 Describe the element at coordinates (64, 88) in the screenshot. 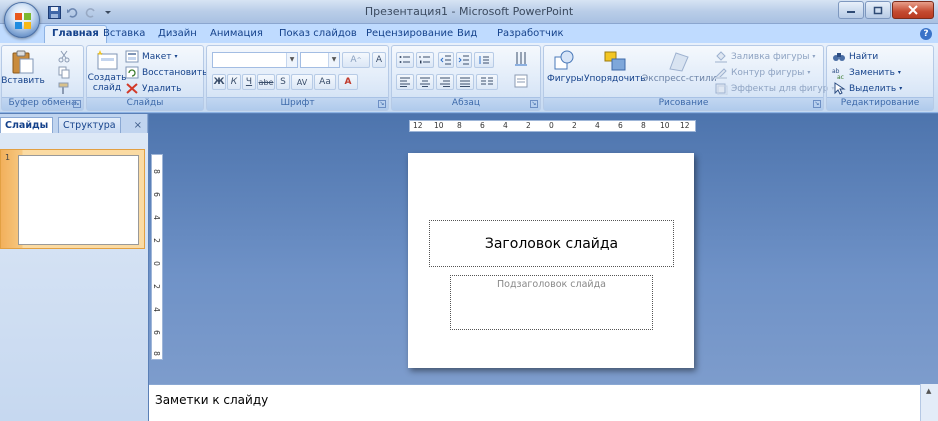

I see `format-painter-button` at that location.